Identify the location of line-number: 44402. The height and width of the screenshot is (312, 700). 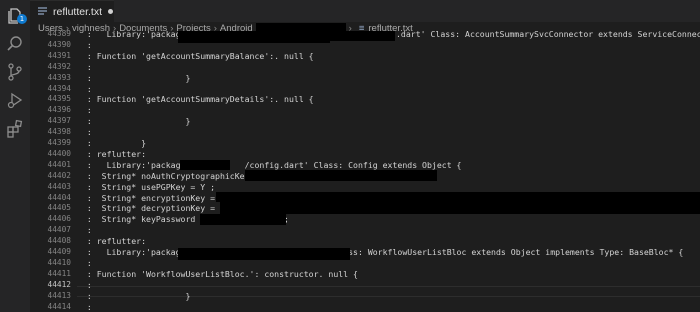
(59, 175).